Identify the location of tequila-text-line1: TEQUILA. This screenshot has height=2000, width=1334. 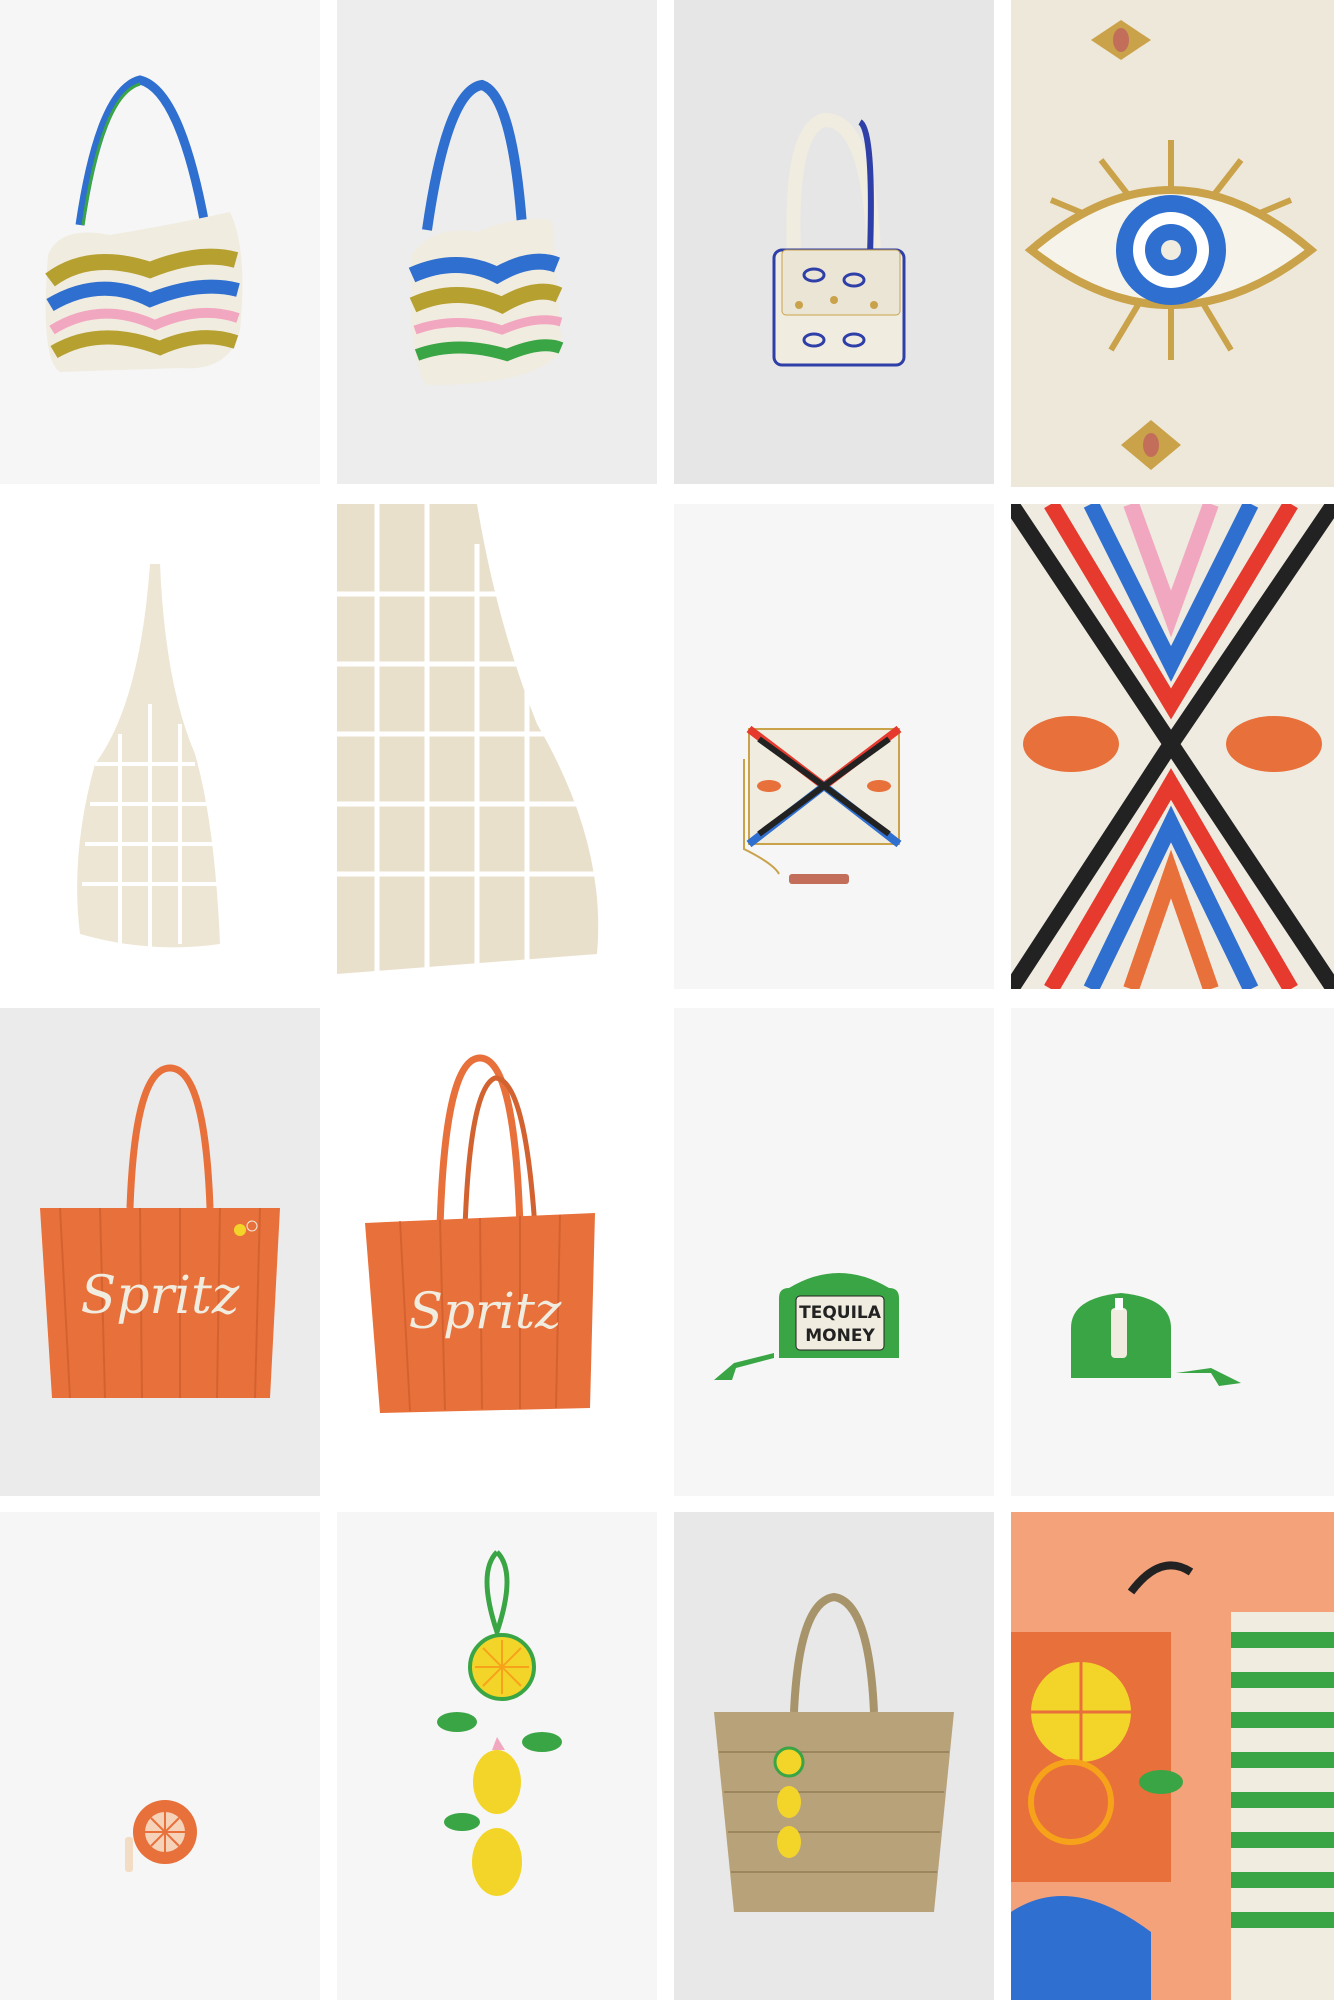
(840, 1313).